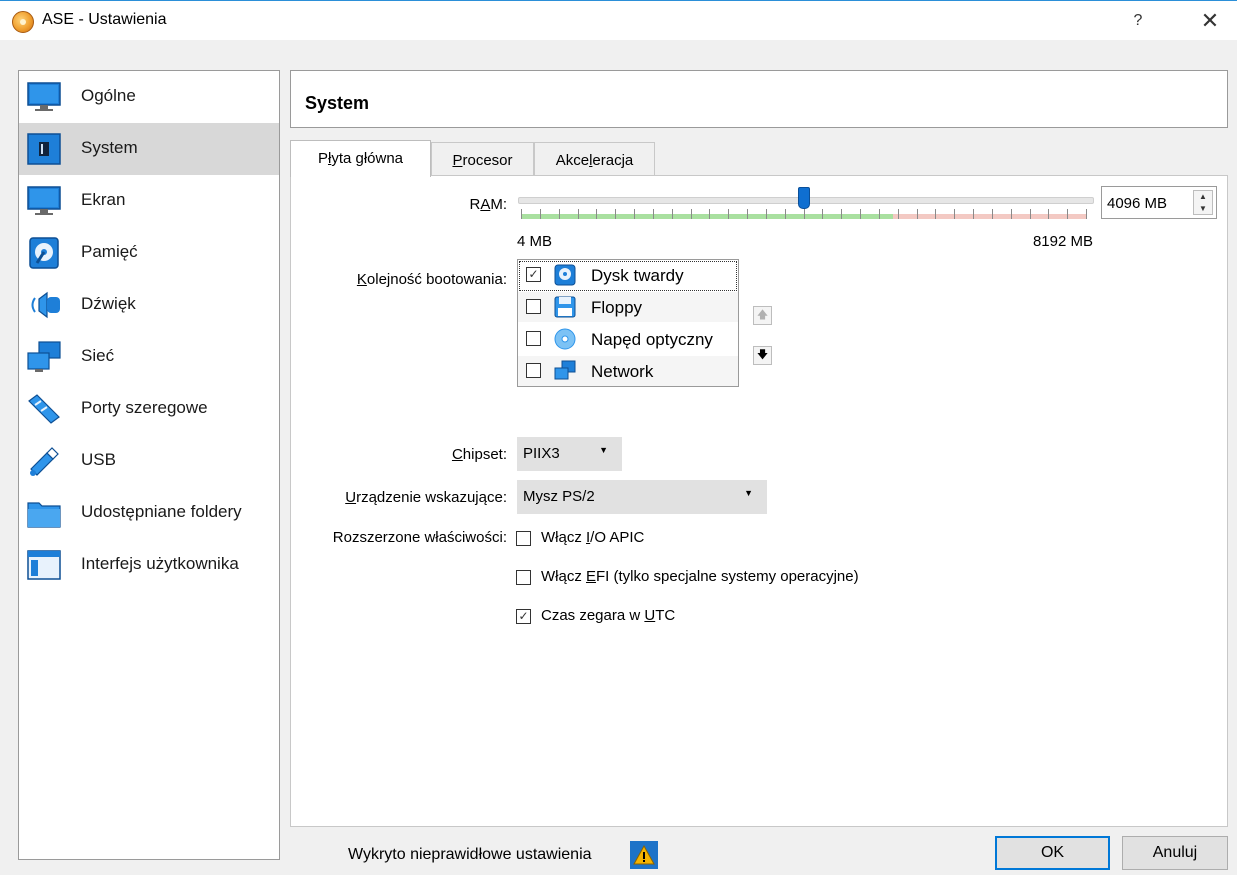  What do you see at coordinates (487, 160) in the screenshot?
I see `tab-label: rocesor` at bounding box center [487, 160].